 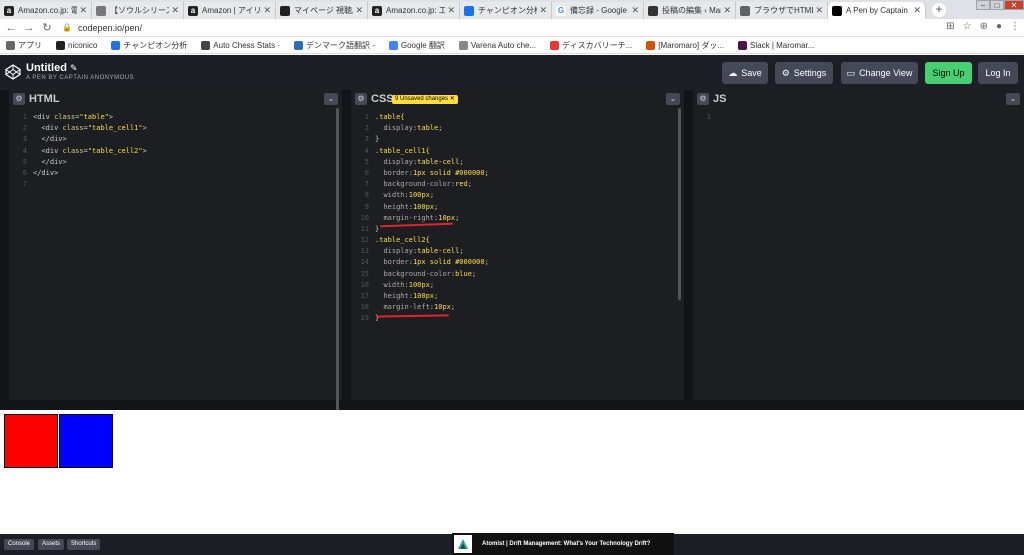 What do you see at coordinates (13, 72) in the screenshot?
I see `codepen-logo-icon` at bounding box center [13, 72].